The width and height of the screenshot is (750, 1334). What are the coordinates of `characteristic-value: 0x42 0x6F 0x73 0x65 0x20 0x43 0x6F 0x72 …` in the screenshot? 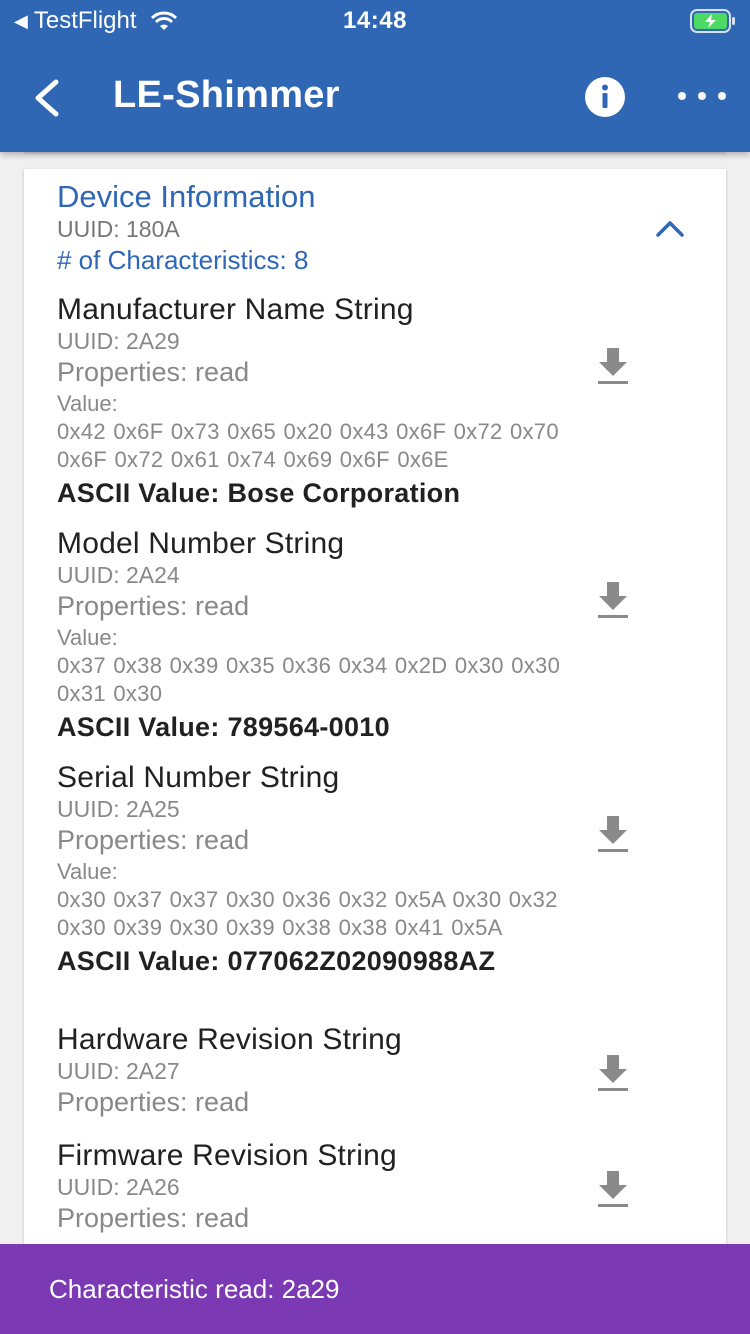 It's located at (308, 445).